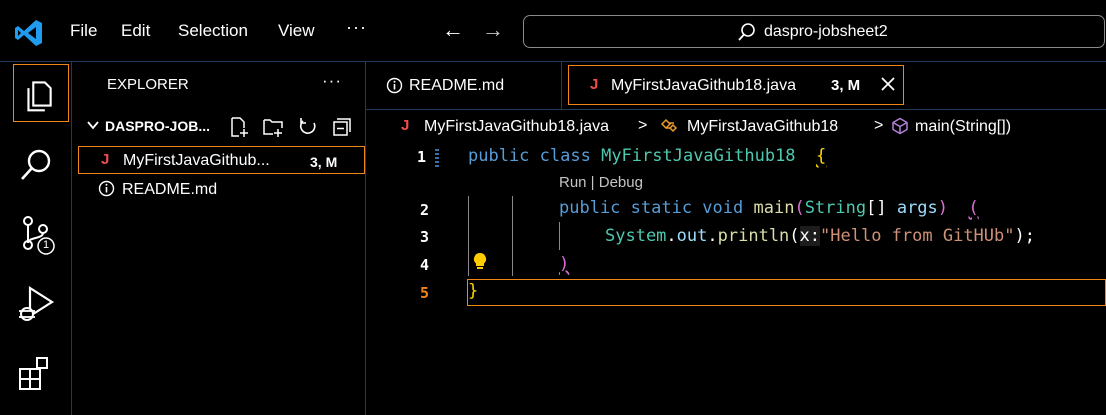 The width and height of the screenshot is (1106, 415). Describe the element at coordinates (493, 30) in the screenshot. I see `go-forward-button: →` at that location.